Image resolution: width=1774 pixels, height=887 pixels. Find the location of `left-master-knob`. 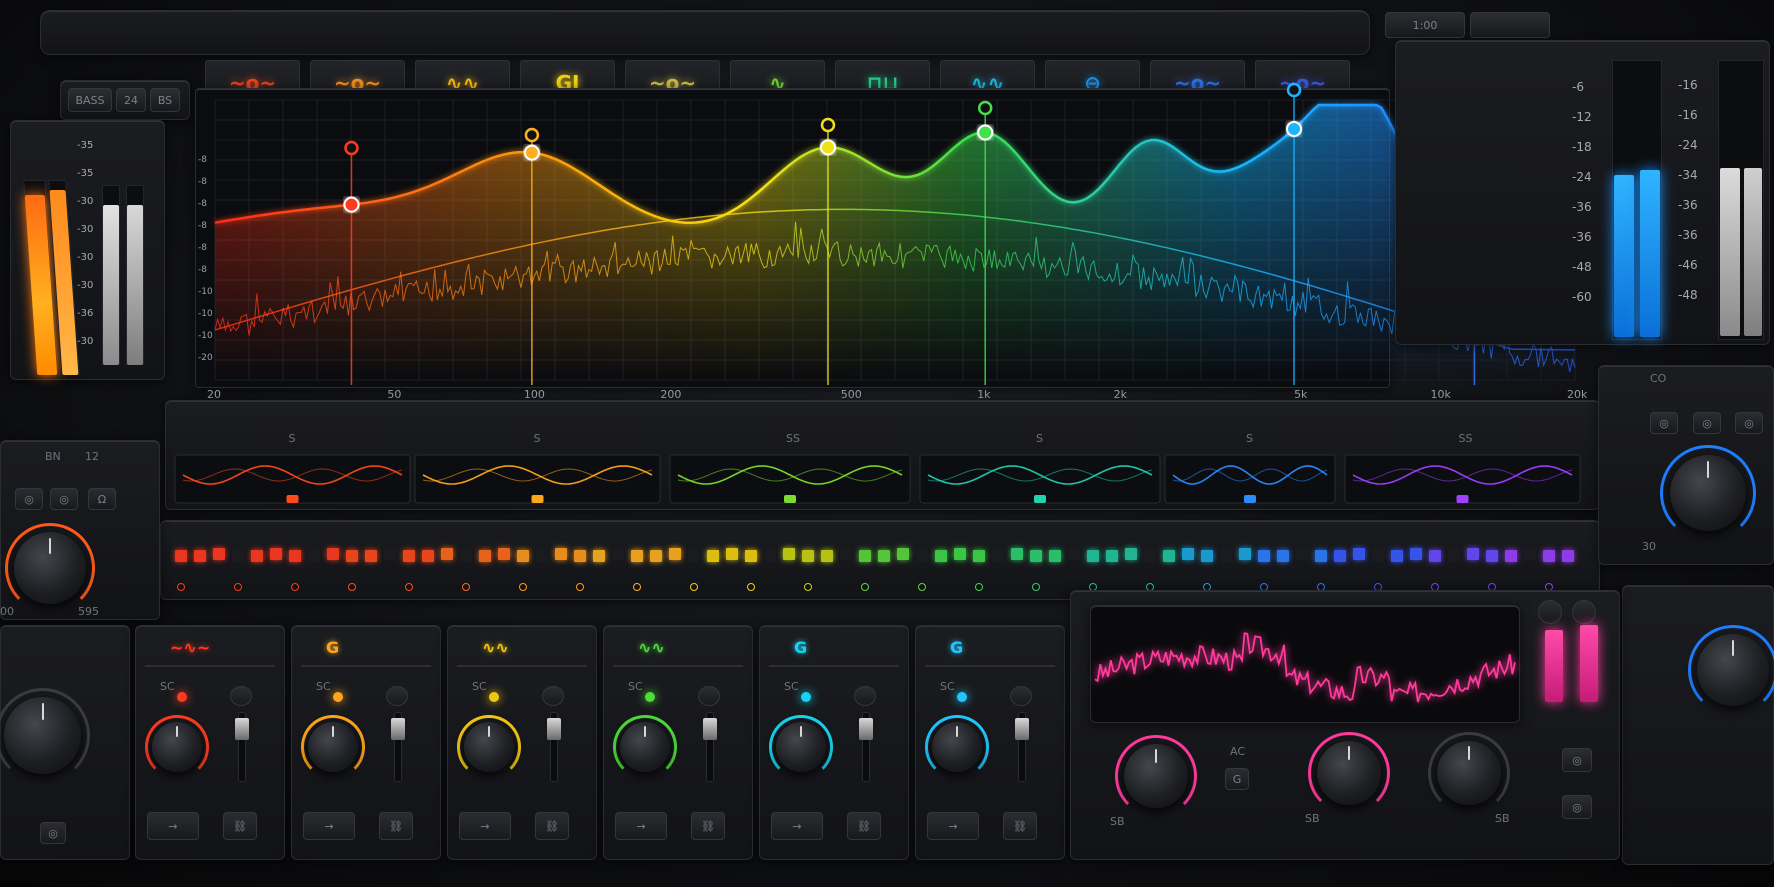

left-master-knob is located at coordinates (50, 568).